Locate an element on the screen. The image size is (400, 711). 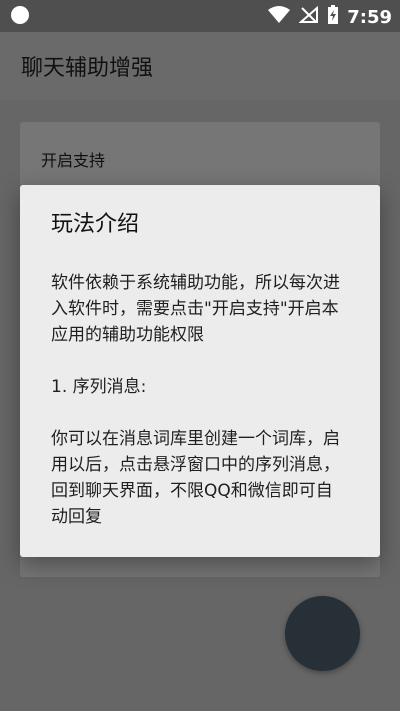
status-time: 7:59 is located at coordinates (369, 17).